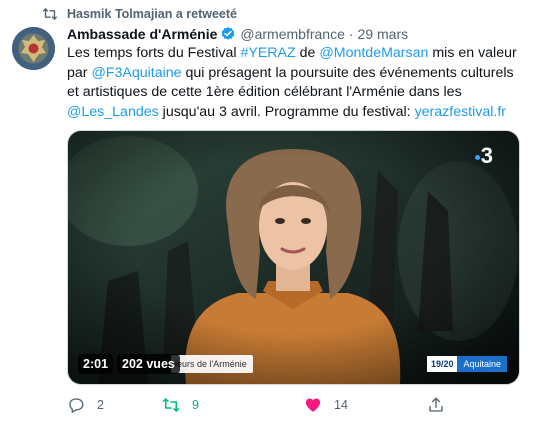 This screenshot has height=424, width=535. I want to click on text-segment: Les temps forts du Festival, so click(154, 53).